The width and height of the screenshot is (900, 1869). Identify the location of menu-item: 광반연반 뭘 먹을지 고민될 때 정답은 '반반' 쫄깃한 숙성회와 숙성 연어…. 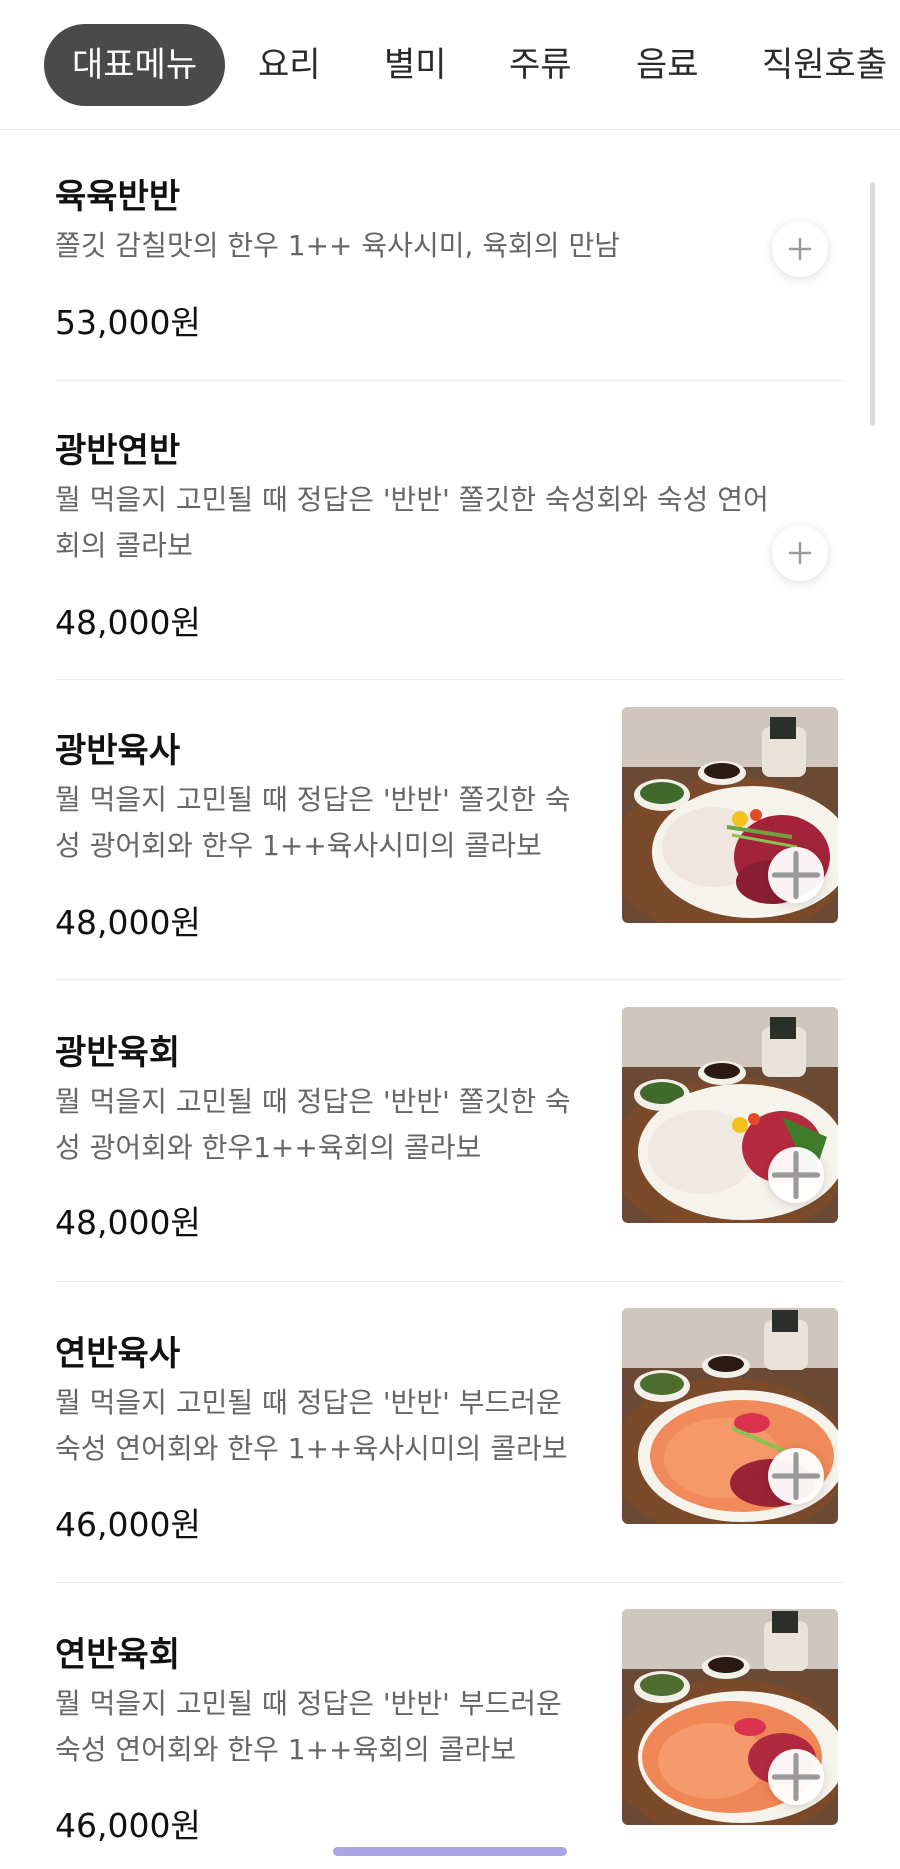
(450, 546).